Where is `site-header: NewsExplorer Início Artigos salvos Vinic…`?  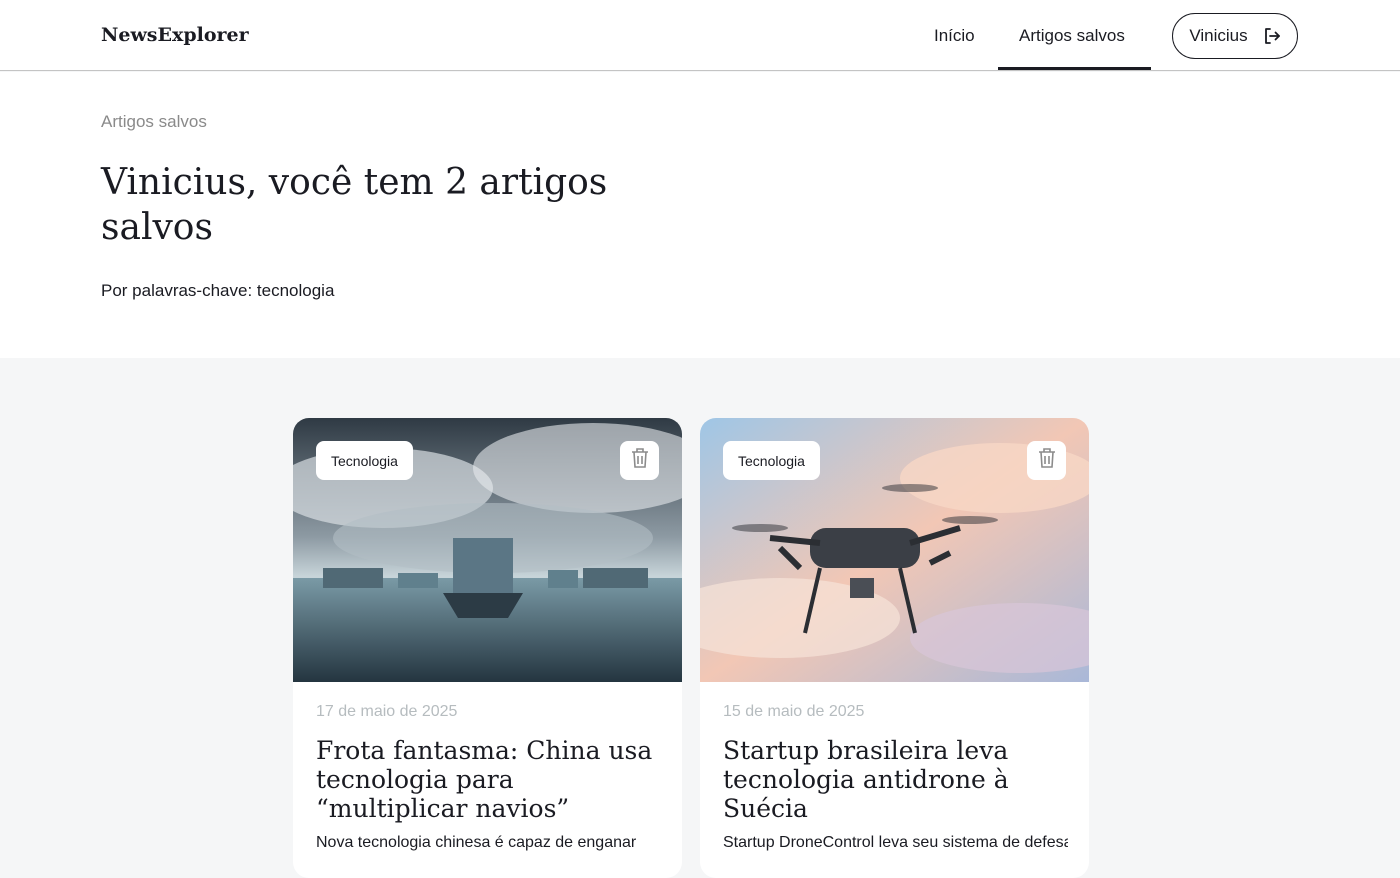
site-header: NewsExplorer Início Artigos salvos Vinic… is located at coordinates (700, 35).